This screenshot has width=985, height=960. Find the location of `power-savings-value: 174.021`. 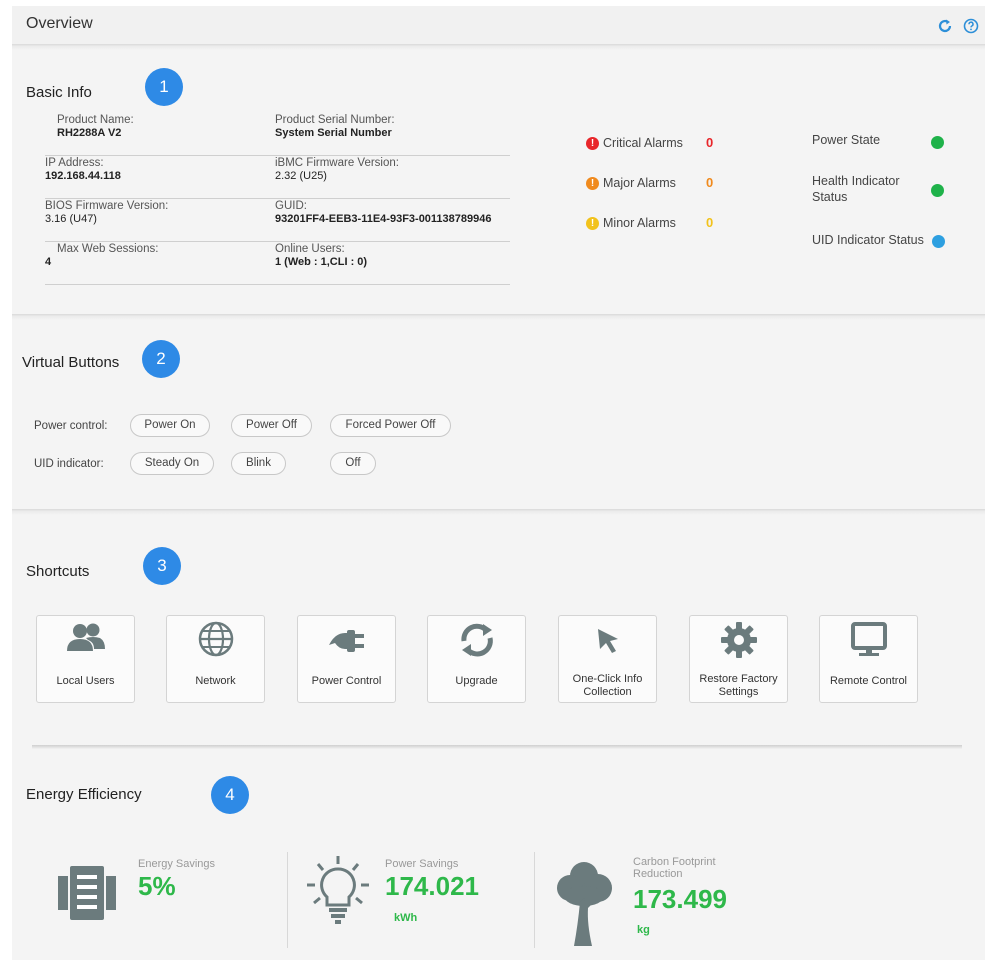

power-savings-value: 174.021 is located at coordinates (432, 886).